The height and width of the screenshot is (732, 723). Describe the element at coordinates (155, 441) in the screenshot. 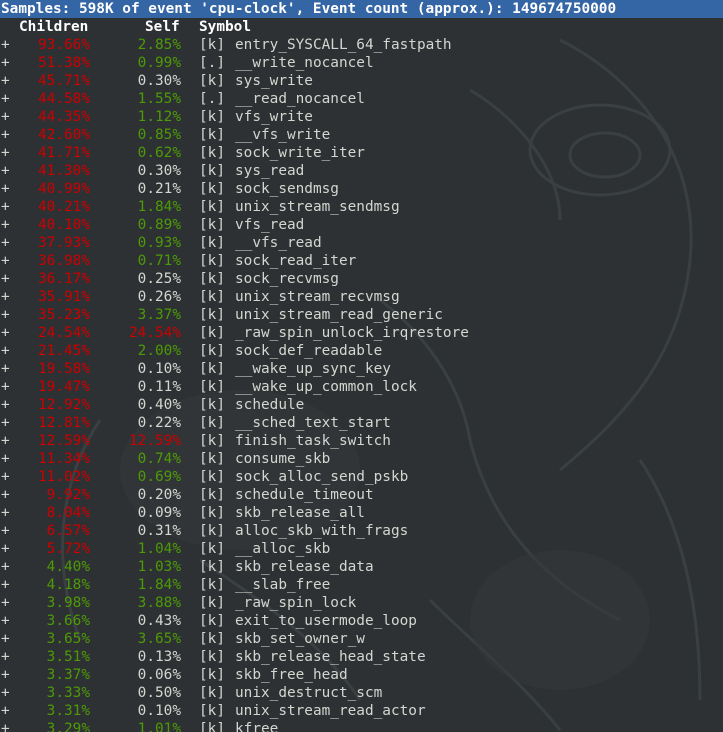

I see `self-percent: 12.59%` at that location.